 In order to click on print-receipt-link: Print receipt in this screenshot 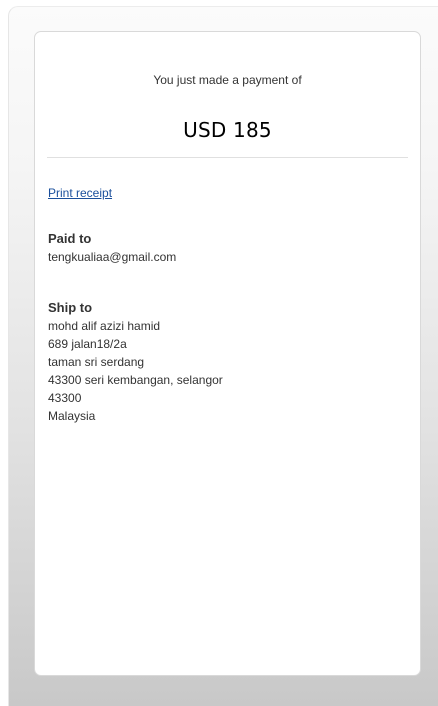, I will do `click(80, 193)`.